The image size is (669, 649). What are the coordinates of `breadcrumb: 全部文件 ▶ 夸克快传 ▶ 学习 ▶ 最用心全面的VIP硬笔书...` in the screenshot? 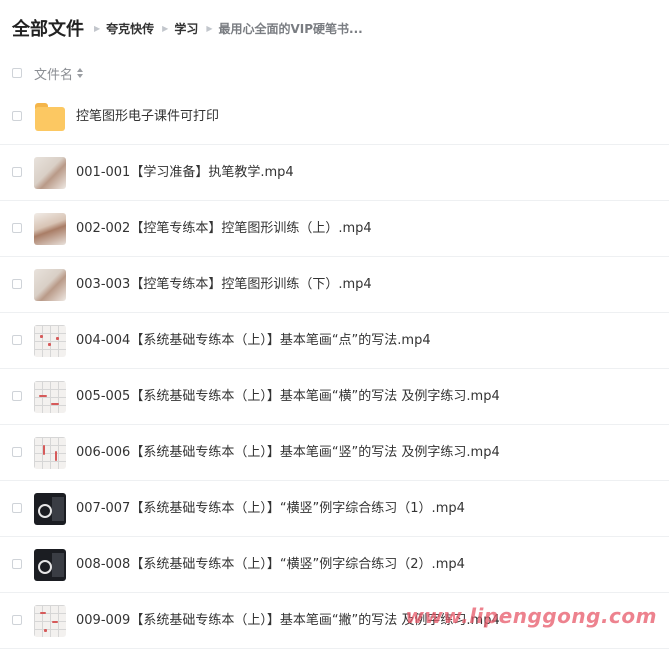 It's located at (189, 28).